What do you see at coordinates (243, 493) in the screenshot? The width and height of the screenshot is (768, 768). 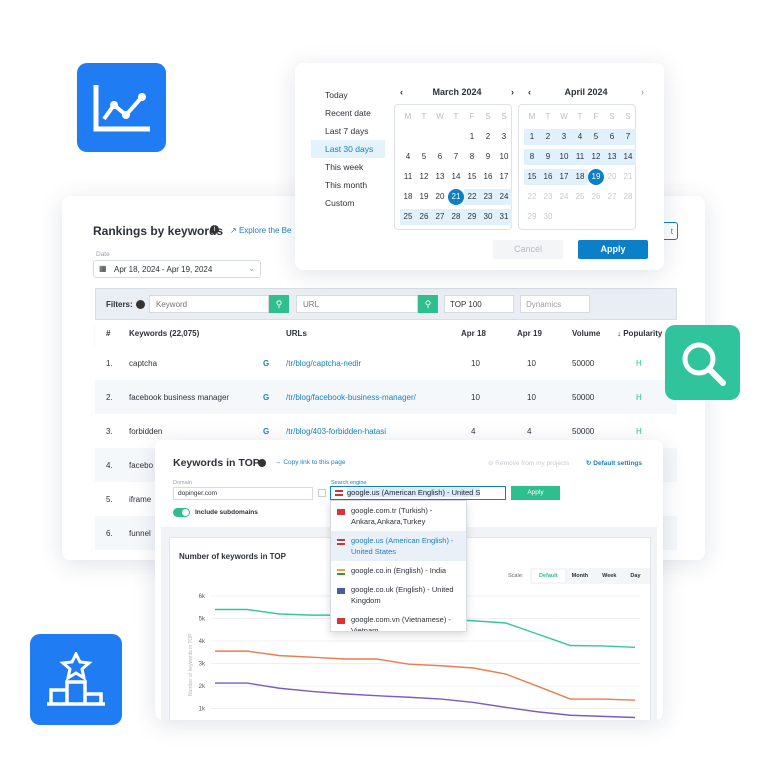 I see `domain-select: dopinger.com` at bounding box center [243, 493].